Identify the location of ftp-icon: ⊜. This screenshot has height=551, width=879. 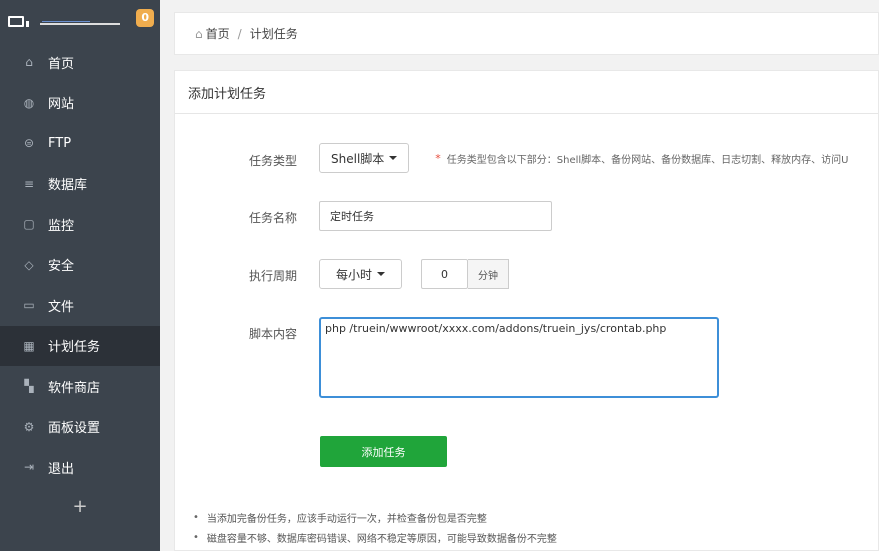
(29, 143).